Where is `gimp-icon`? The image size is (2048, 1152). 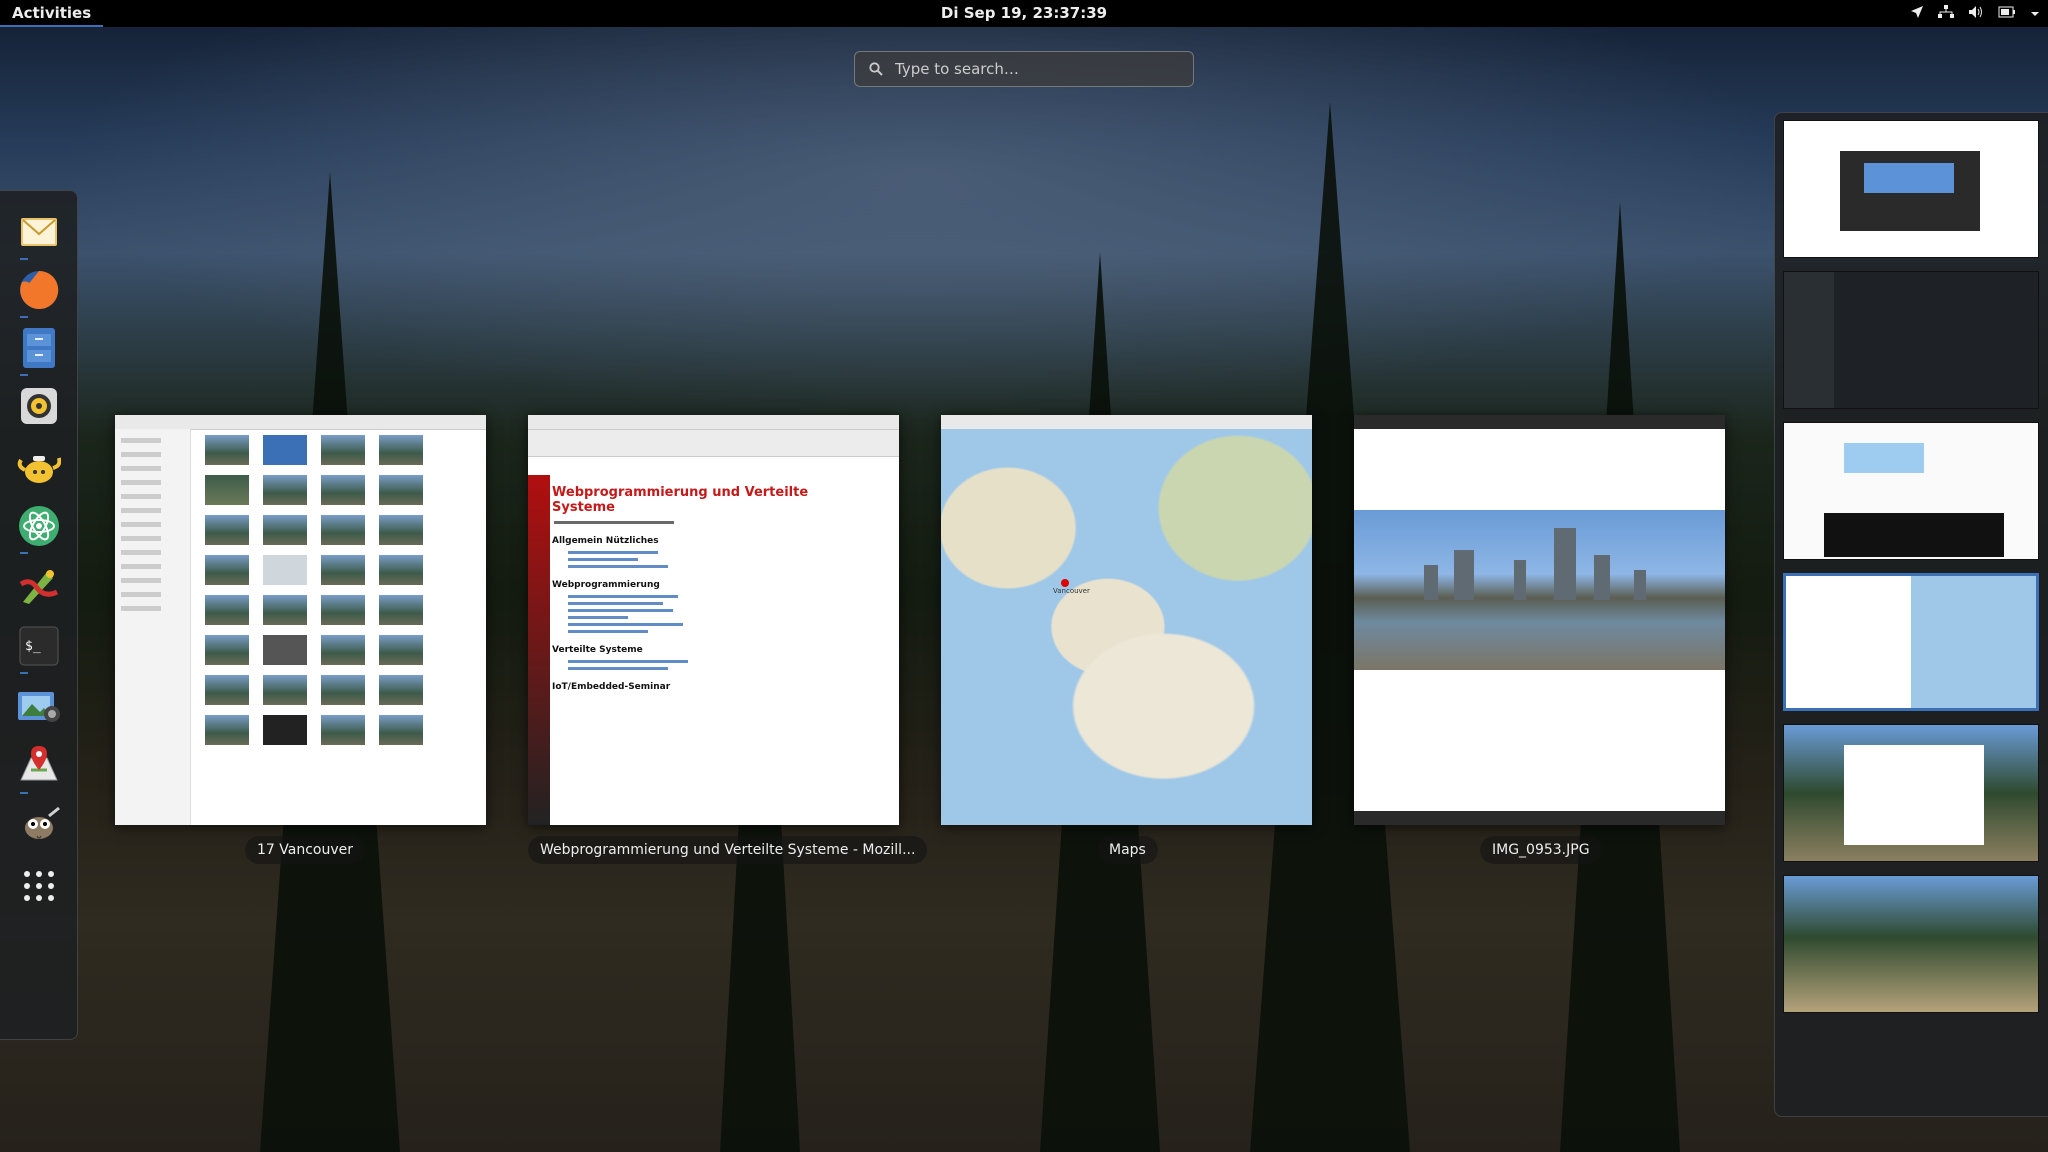 gimp-icon is located at coordinates (39, 826).